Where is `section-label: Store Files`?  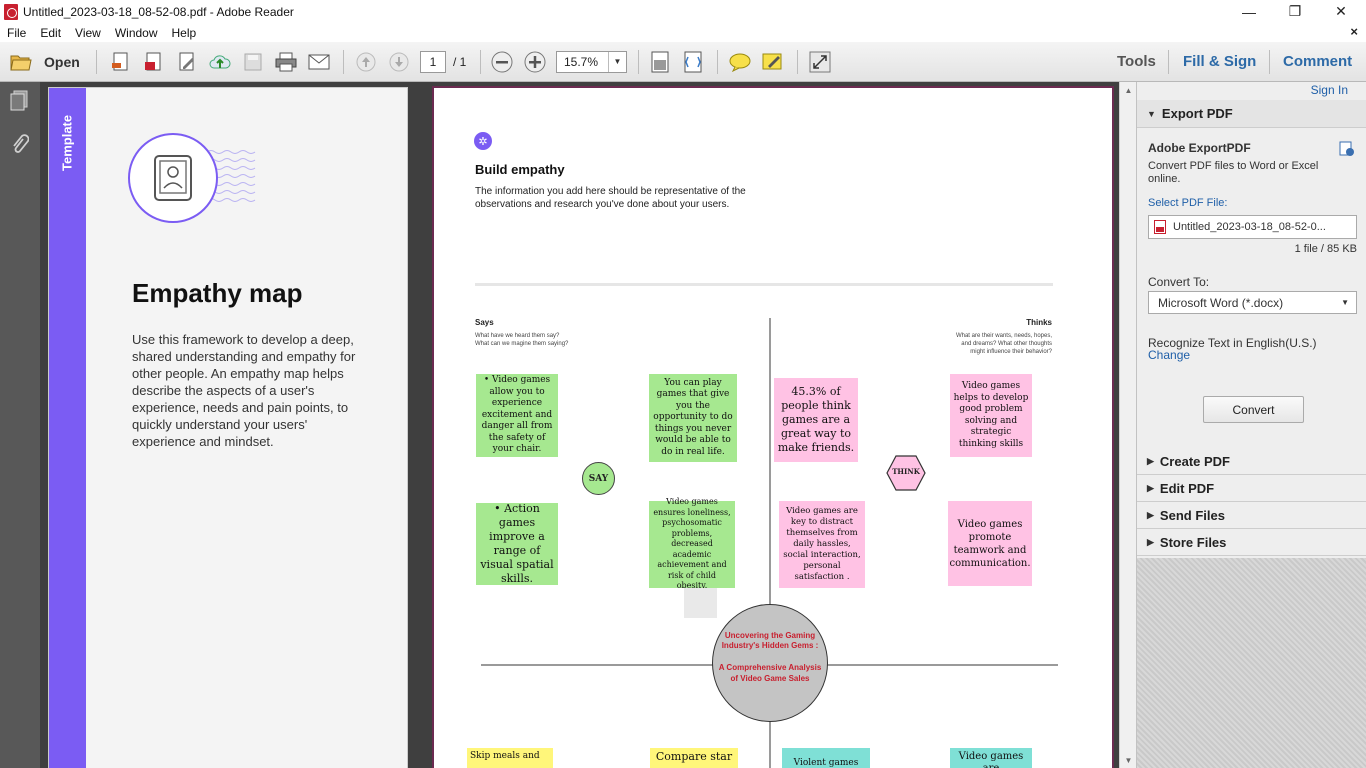
section-label: Store Files is located at coordinates (1193, 542).